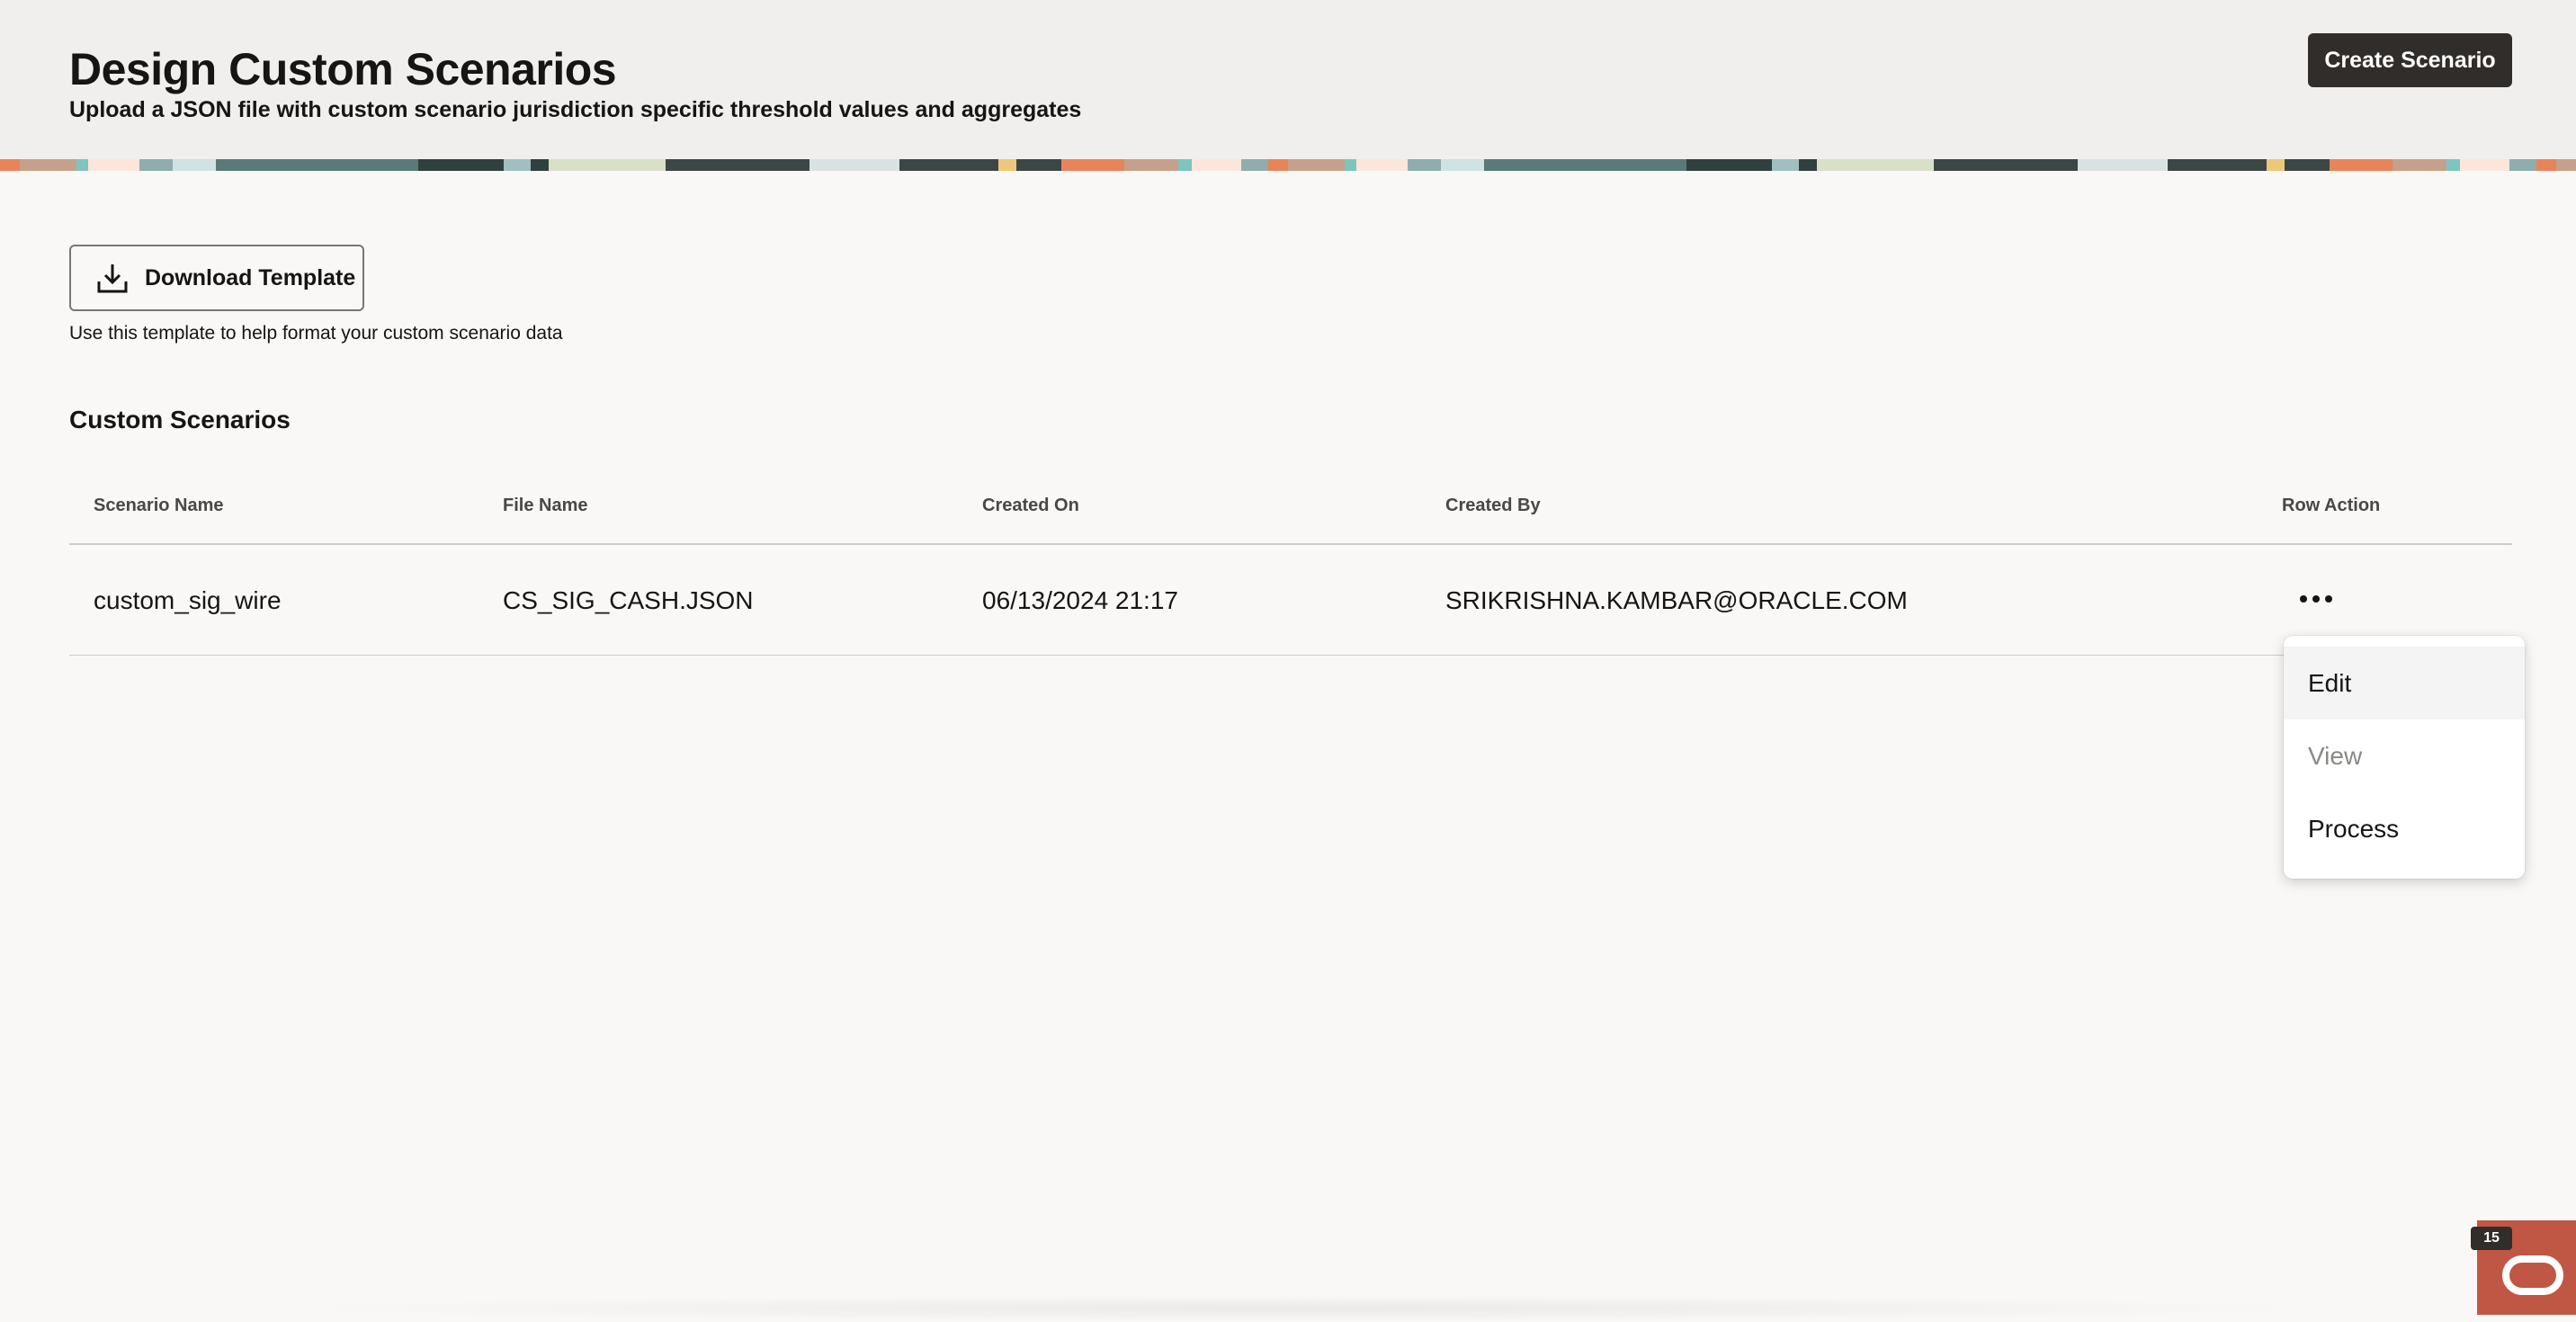 Image resolution: width=2576 pixels, height=1322 pixels. I want to click on header-divider, so click(1290, 544).